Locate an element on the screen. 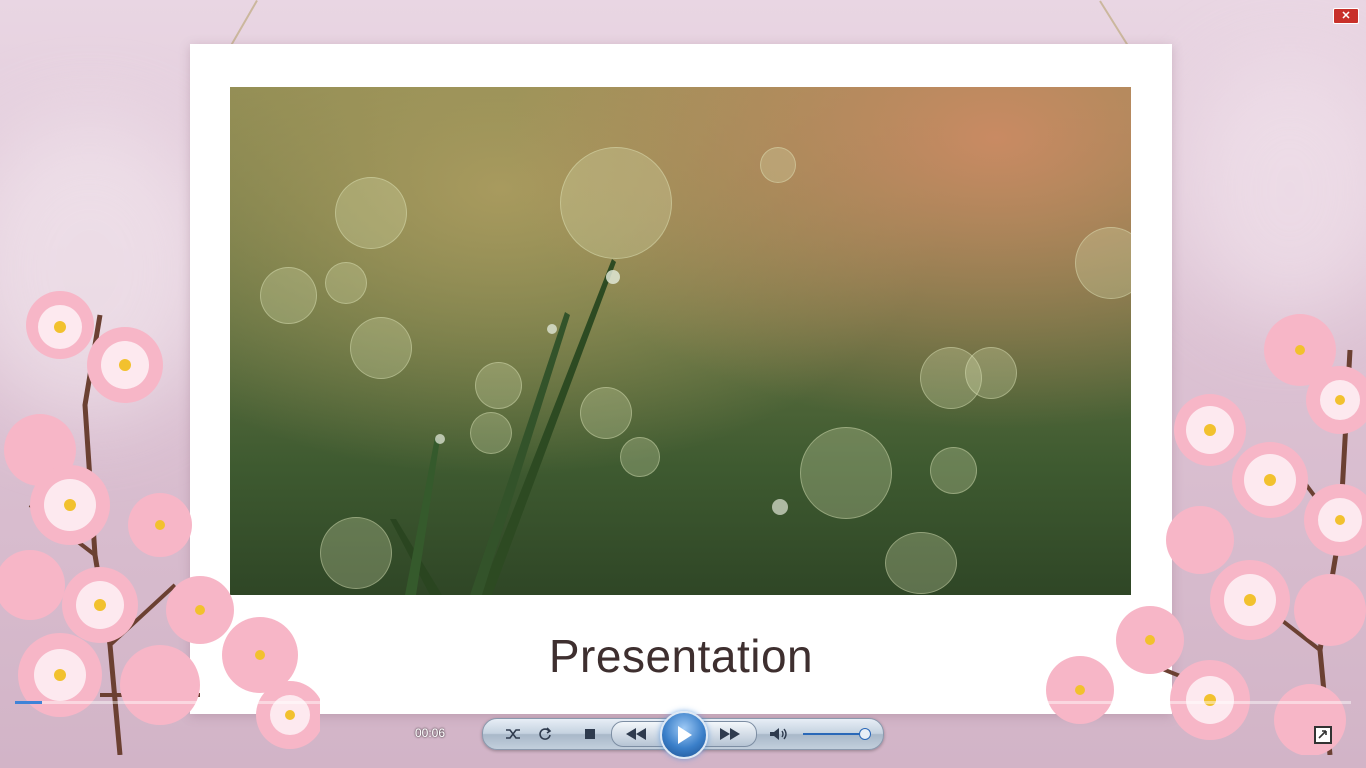 This screenshot has width=1366, height=768. fullscreen-button is located at coordinates (1323, 735).